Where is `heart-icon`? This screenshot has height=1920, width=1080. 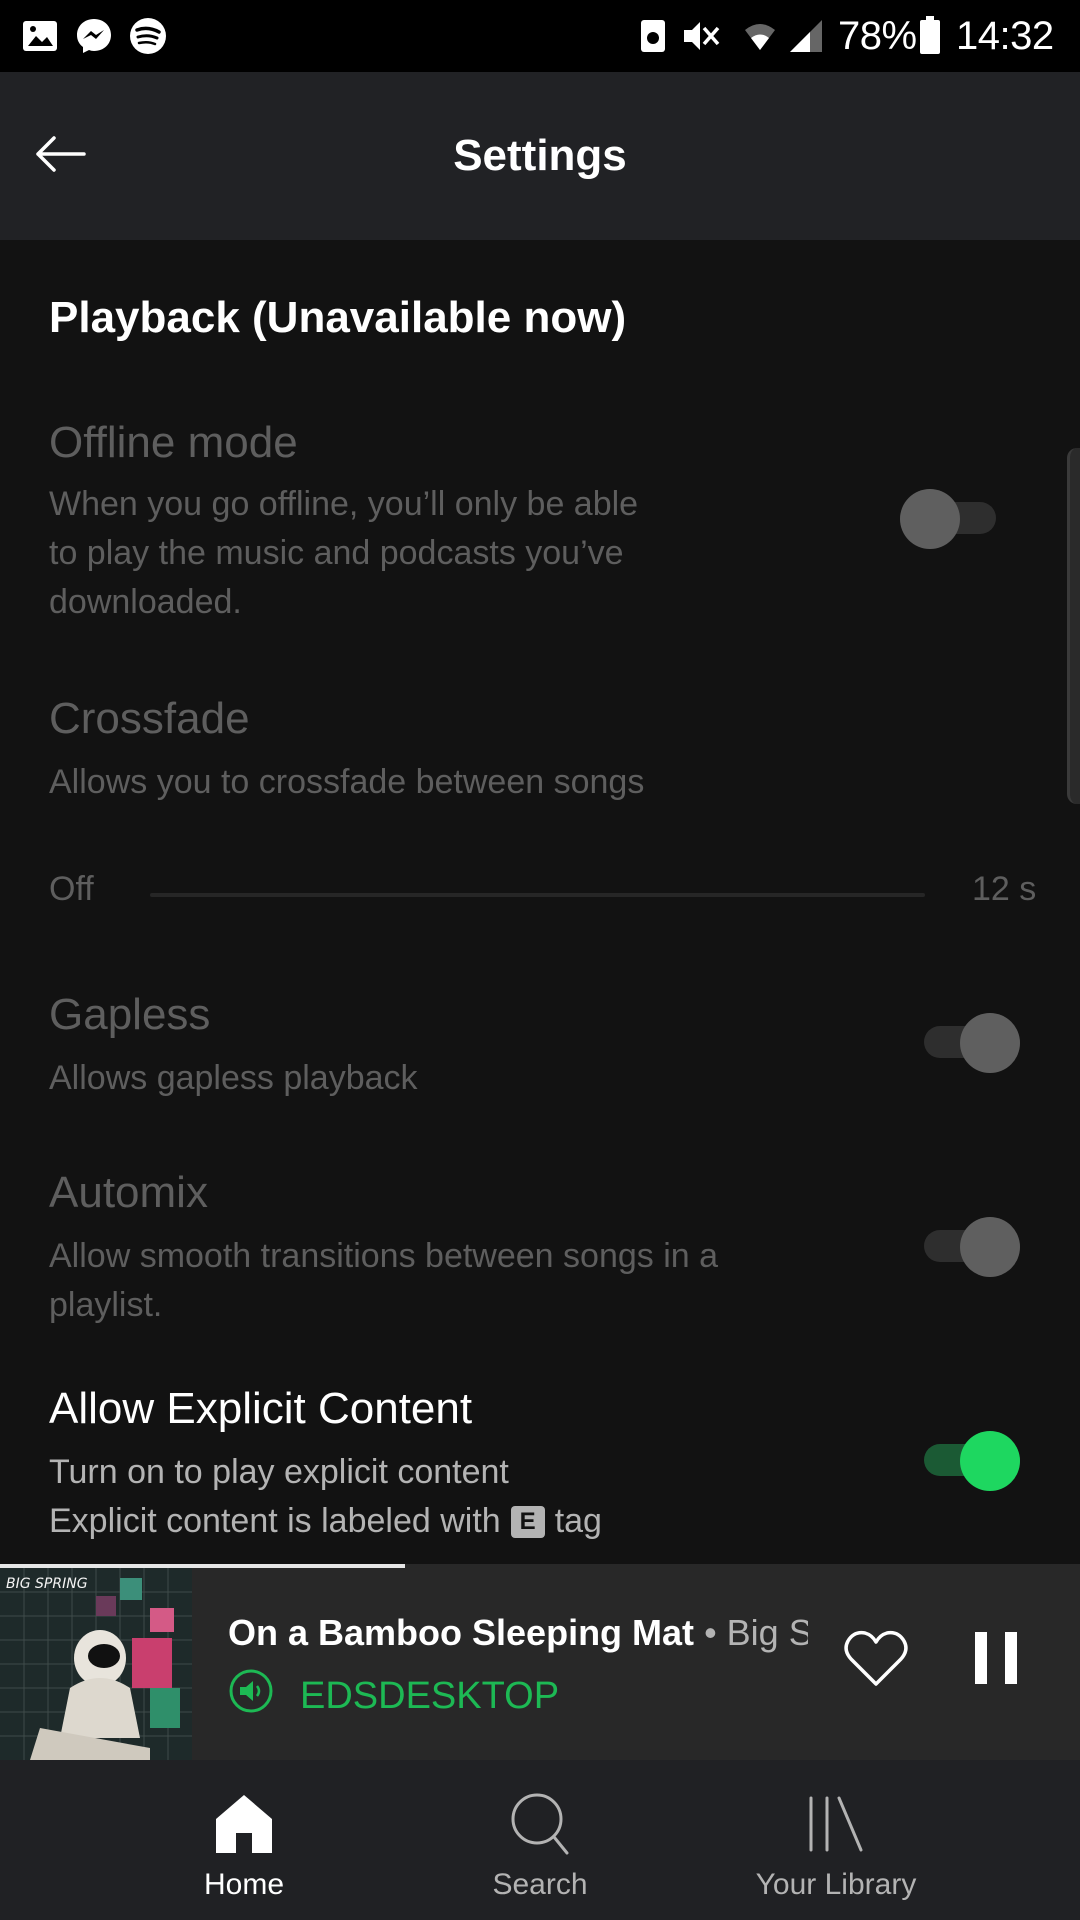 heart-icon is located at coordinates (876, 1660).